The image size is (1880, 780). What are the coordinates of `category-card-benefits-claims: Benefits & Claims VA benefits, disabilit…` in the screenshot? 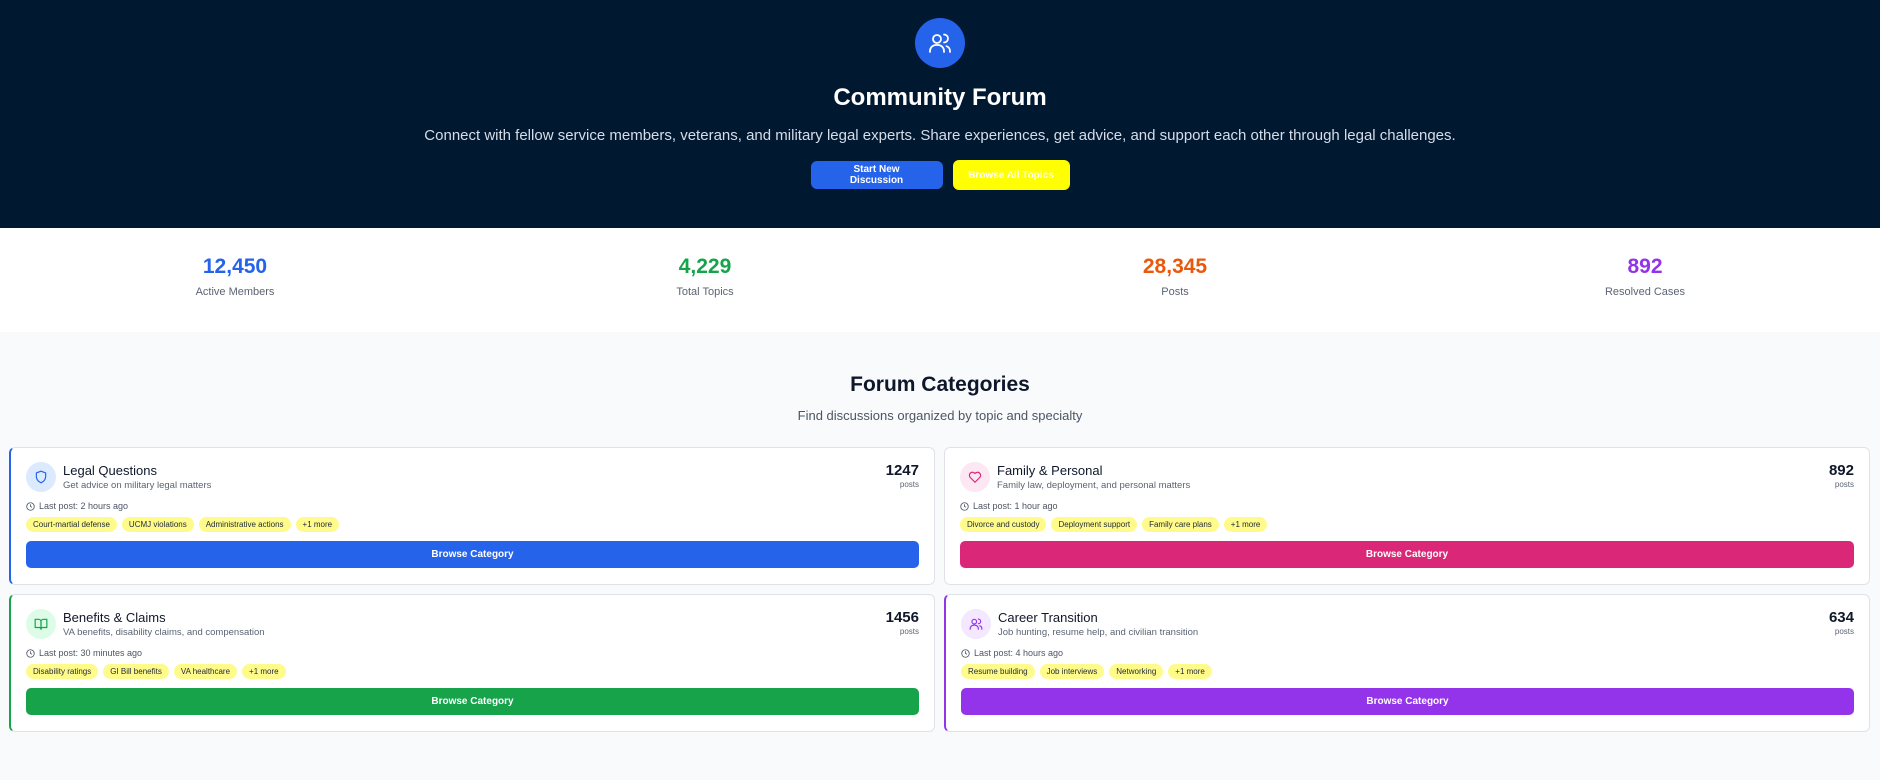 It's located at (472, 663).